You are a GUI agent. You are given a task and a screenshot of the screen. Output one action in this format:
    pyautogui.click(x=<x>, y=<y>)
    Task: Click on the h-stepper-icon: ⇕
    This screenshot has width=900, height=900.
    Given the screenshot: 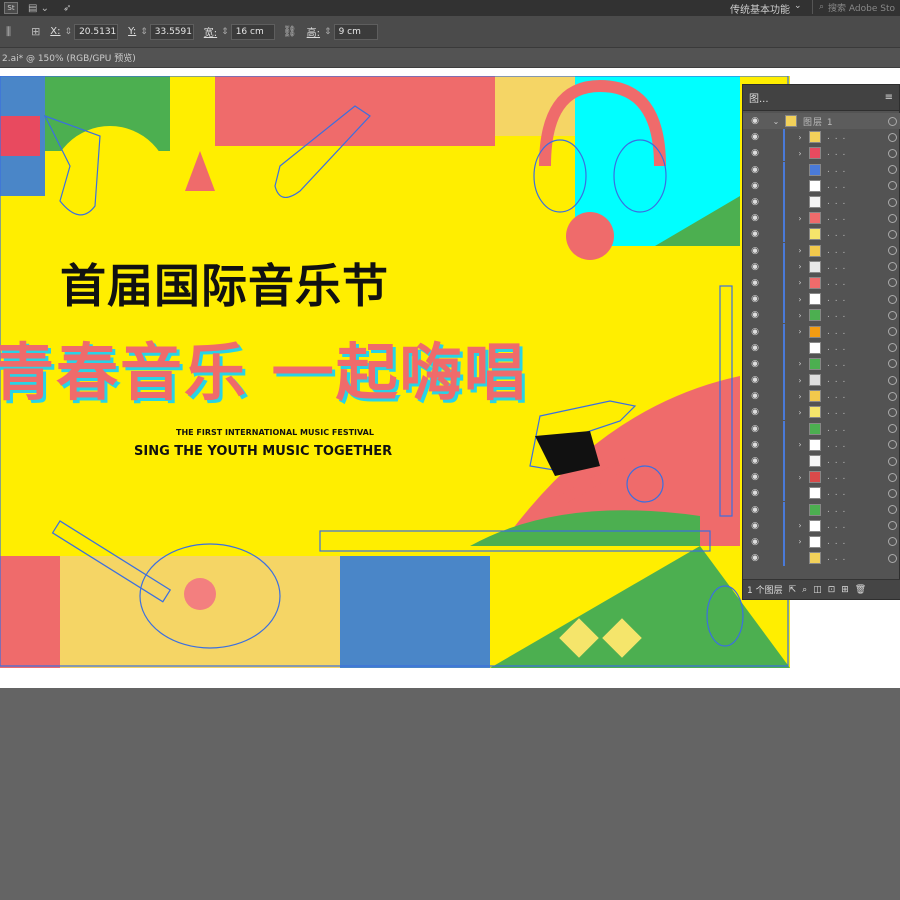 What is the action you would take?
    pyautogui.click(x=328, y=32)
    